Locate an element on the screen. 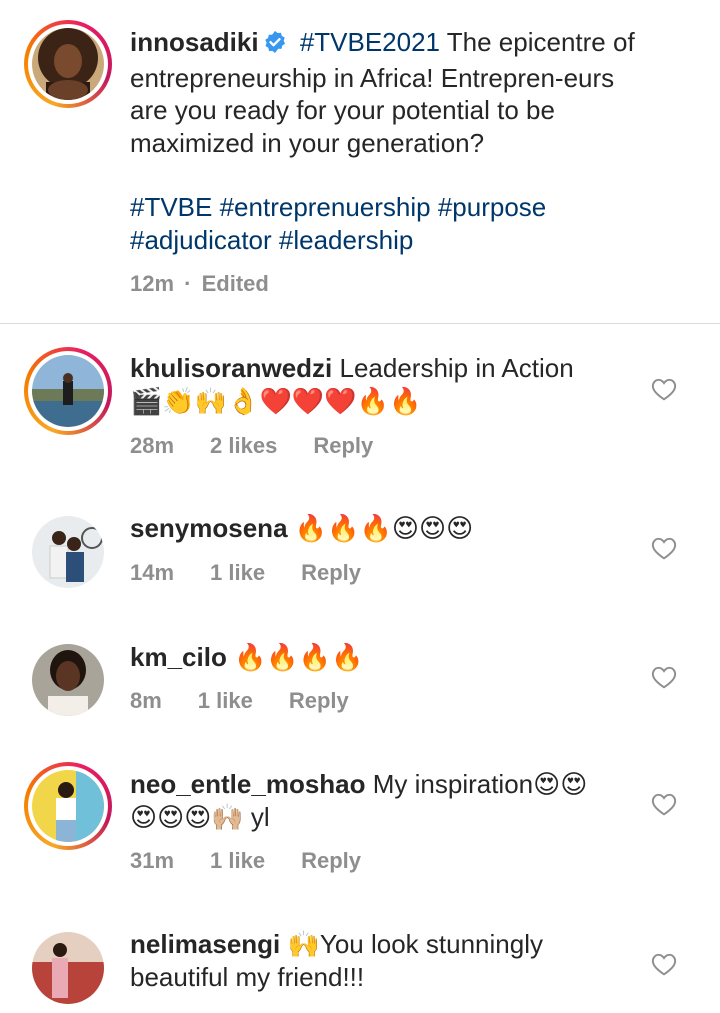 The height and width of the screenshot is (1013, 720). comment-meta: 31m 1 like Reply is located at coordinates (263, 861).